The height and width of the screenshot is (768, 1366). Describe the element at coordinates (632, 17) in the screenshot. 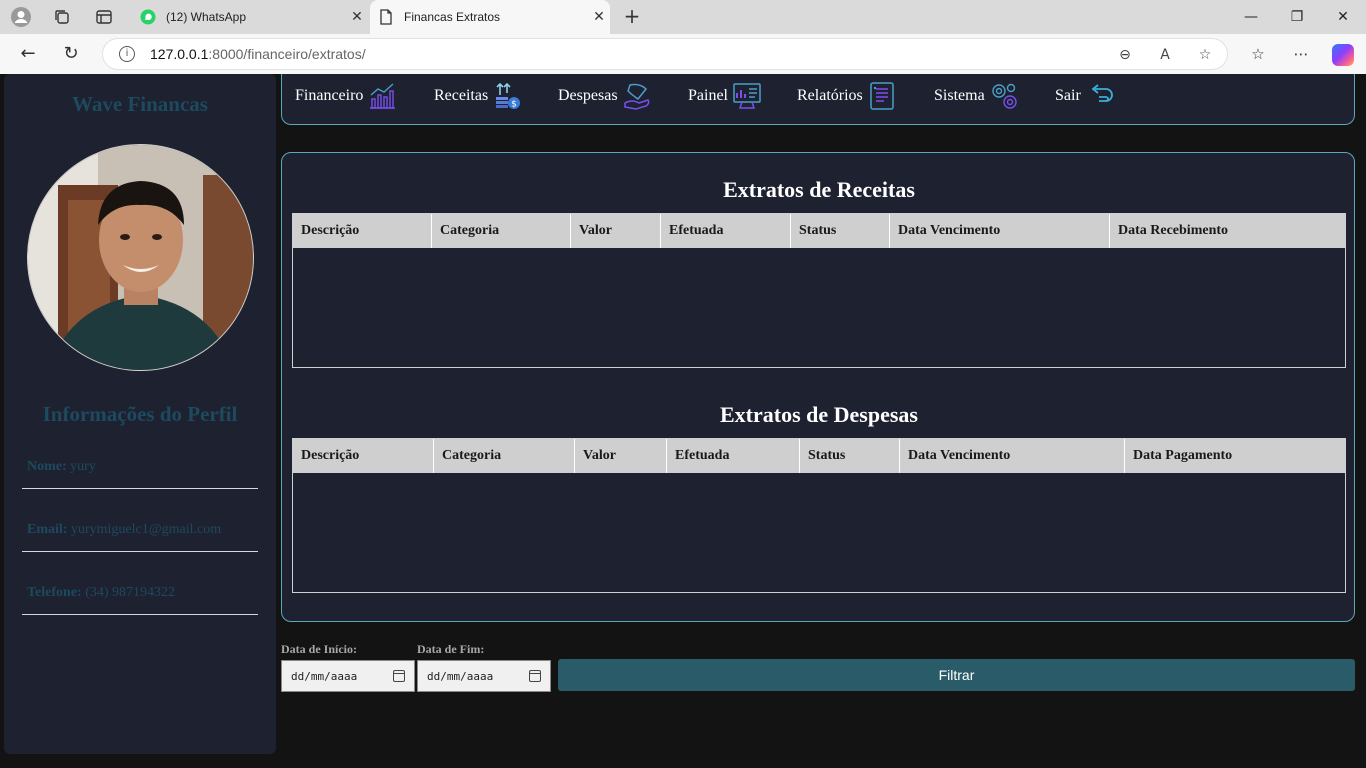

I see `new-tab-icon: +` at that location.